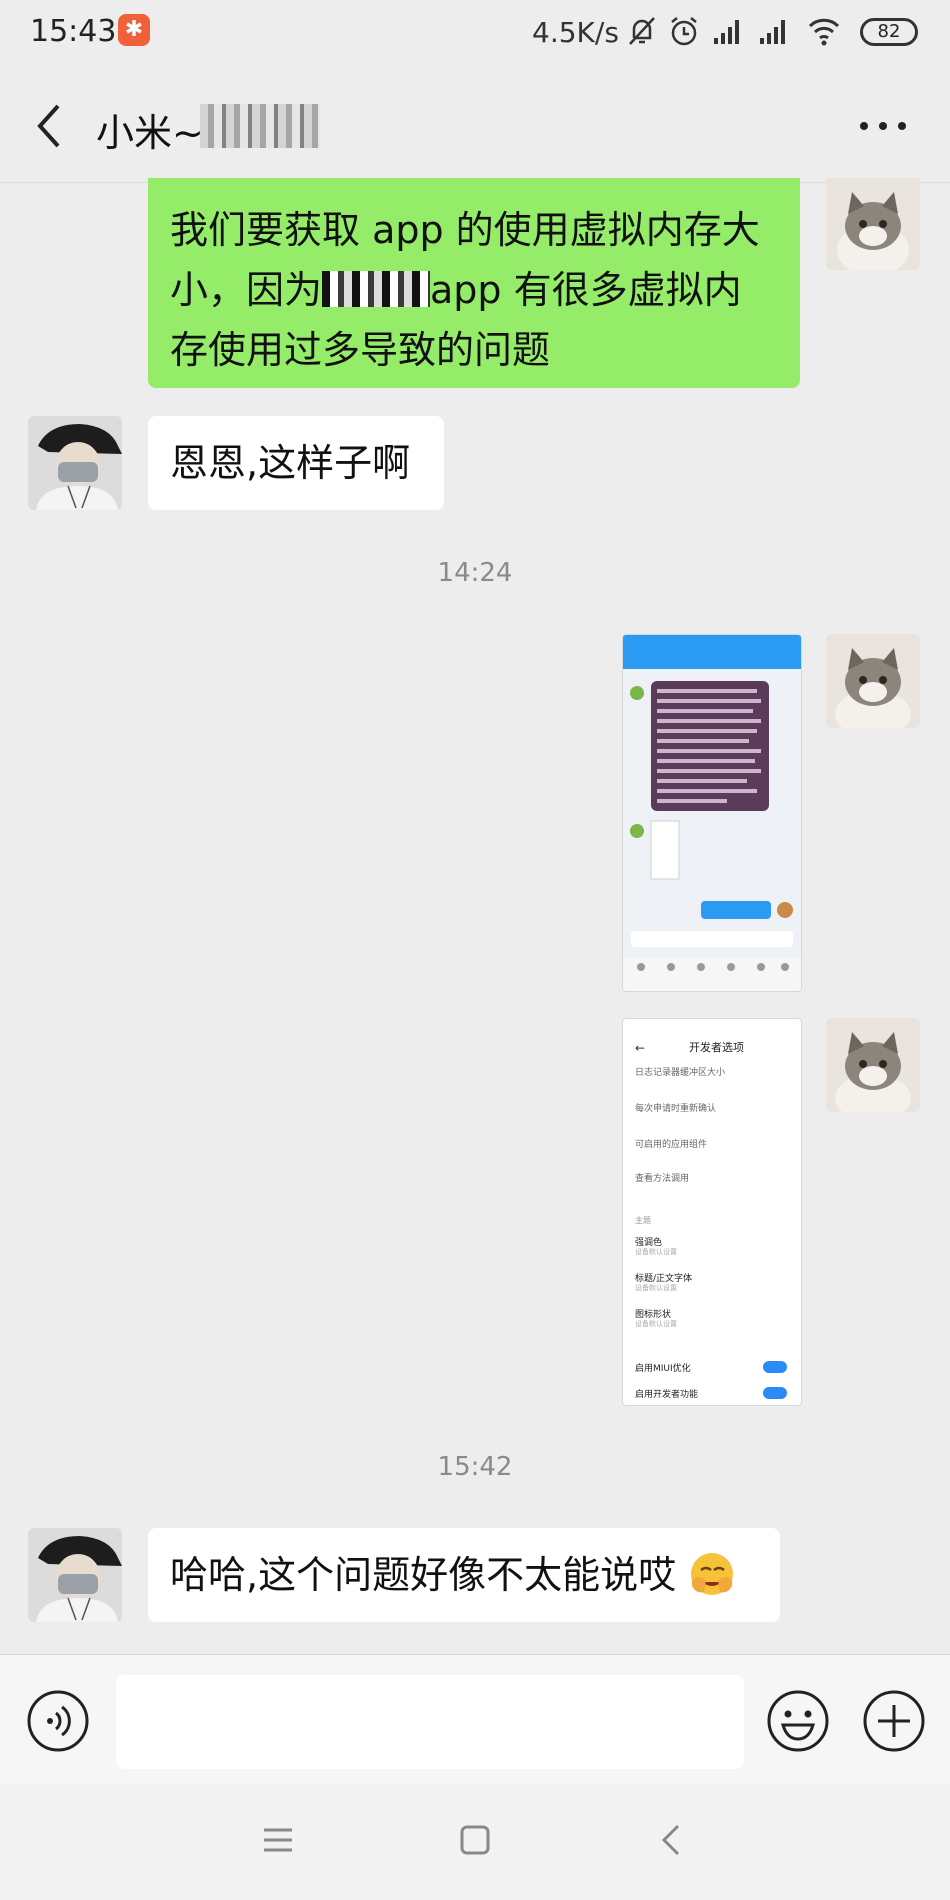  I want to click on screenshot-row: 日志记录器缓冲区大小, so click(680, 1073).